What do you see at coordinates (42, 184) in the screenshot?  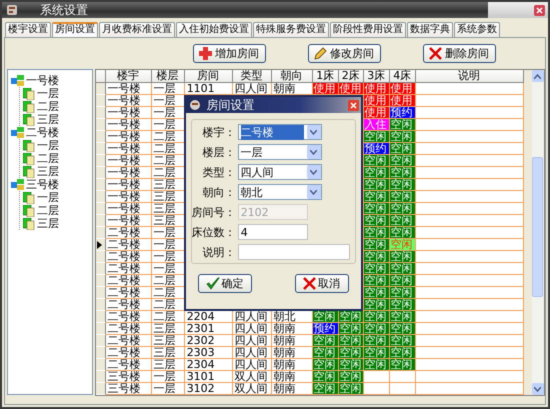 I see `tree-item: 三号楼` at bounding box center [42, 184].